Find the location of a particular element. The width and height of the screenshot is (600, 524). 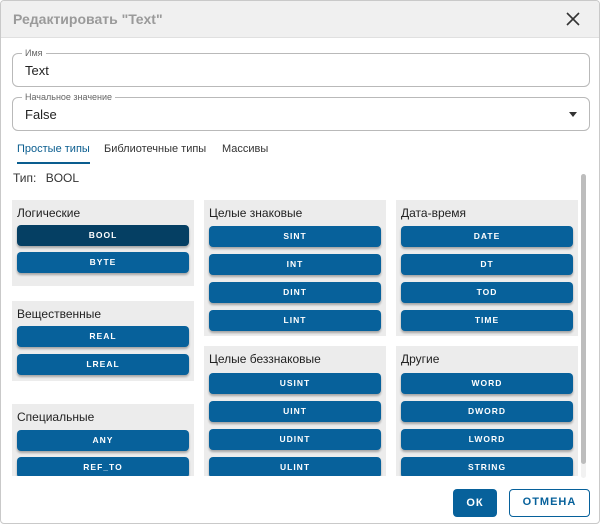

type-button-real: REAL is located at coordinates (103, 336).